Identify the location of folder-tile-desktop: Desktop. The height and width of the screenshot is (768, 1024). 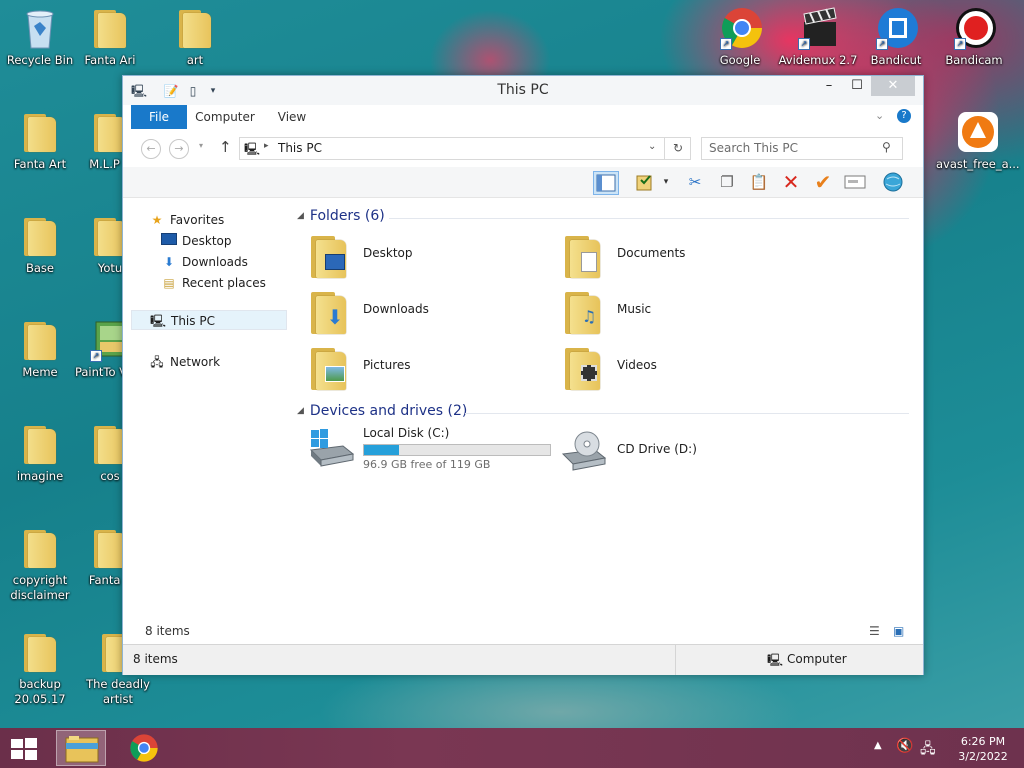
(413, 256).